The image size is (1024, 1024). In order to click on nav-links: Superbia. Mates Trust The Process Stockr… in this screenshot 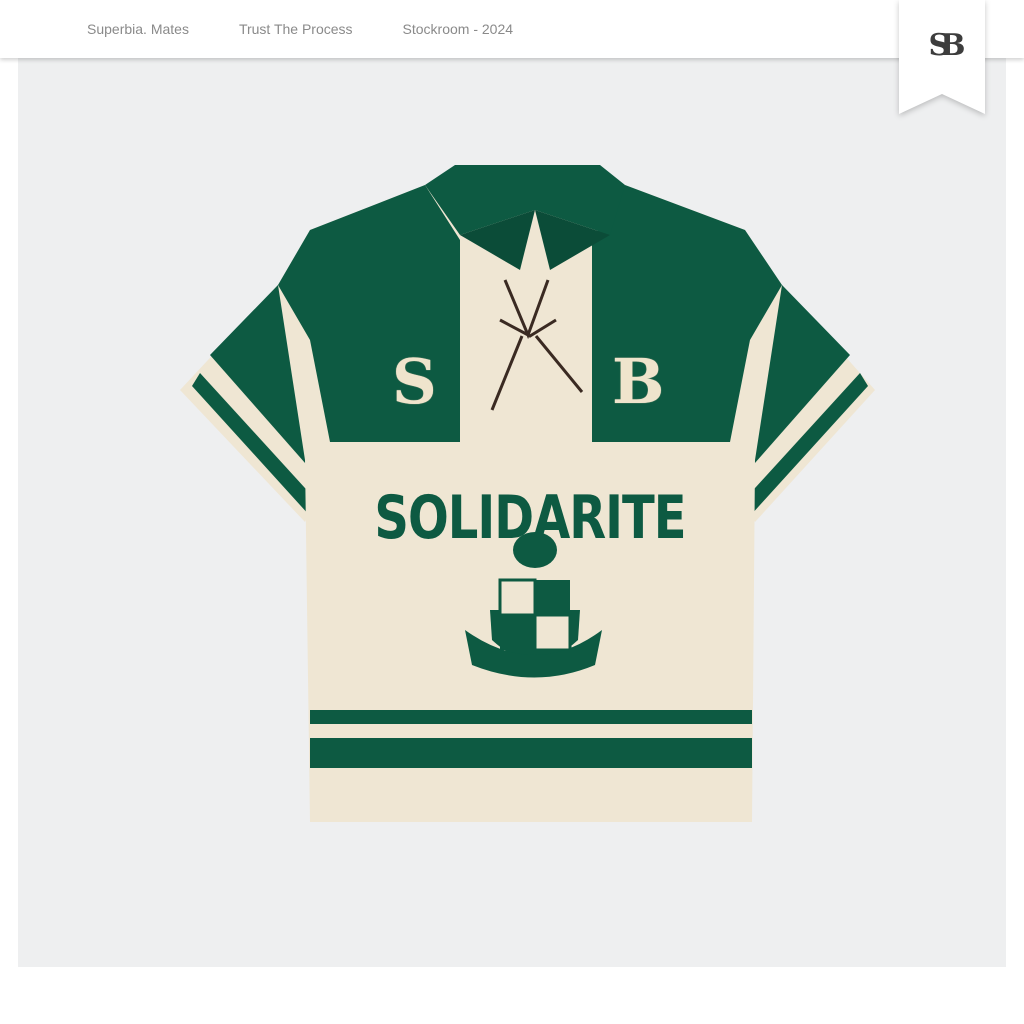, I will do `click(300, 29)`.